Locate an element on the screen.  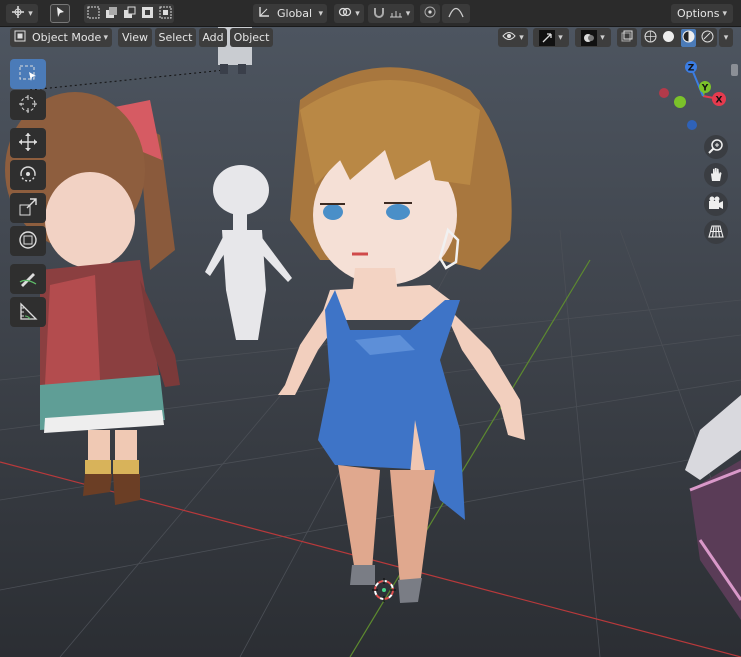
hand-pan-icon is located at coordinates (716, 175).